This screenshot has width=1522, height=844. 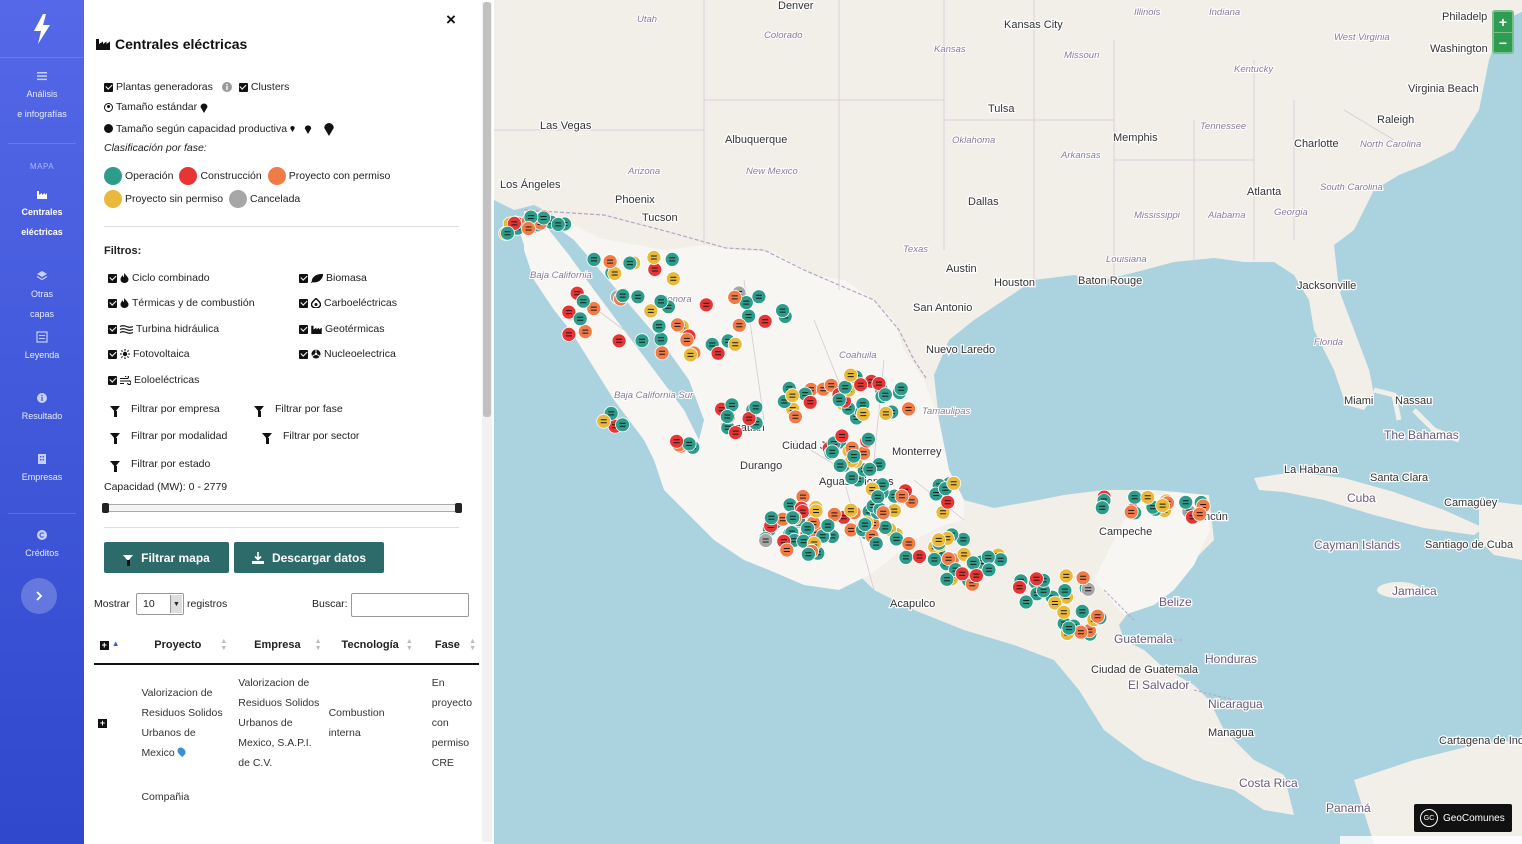 I want to click on tech-turbina-hidraulica: Turbina hidráulica, so click(x=163, y=329).